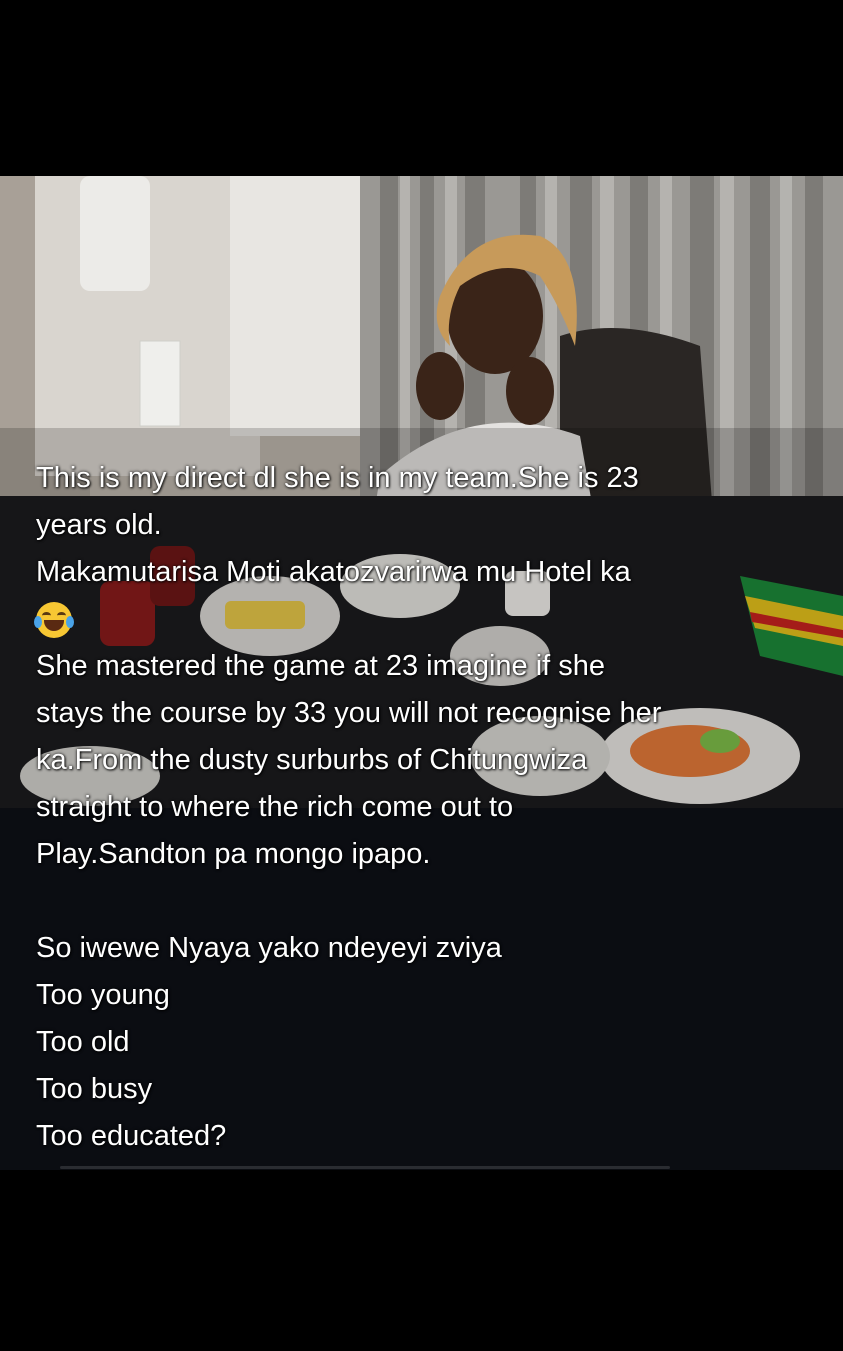 The width and height of the screenshot is (843, 1351). I want to click on caption-line: Too young, so click(103, 995).